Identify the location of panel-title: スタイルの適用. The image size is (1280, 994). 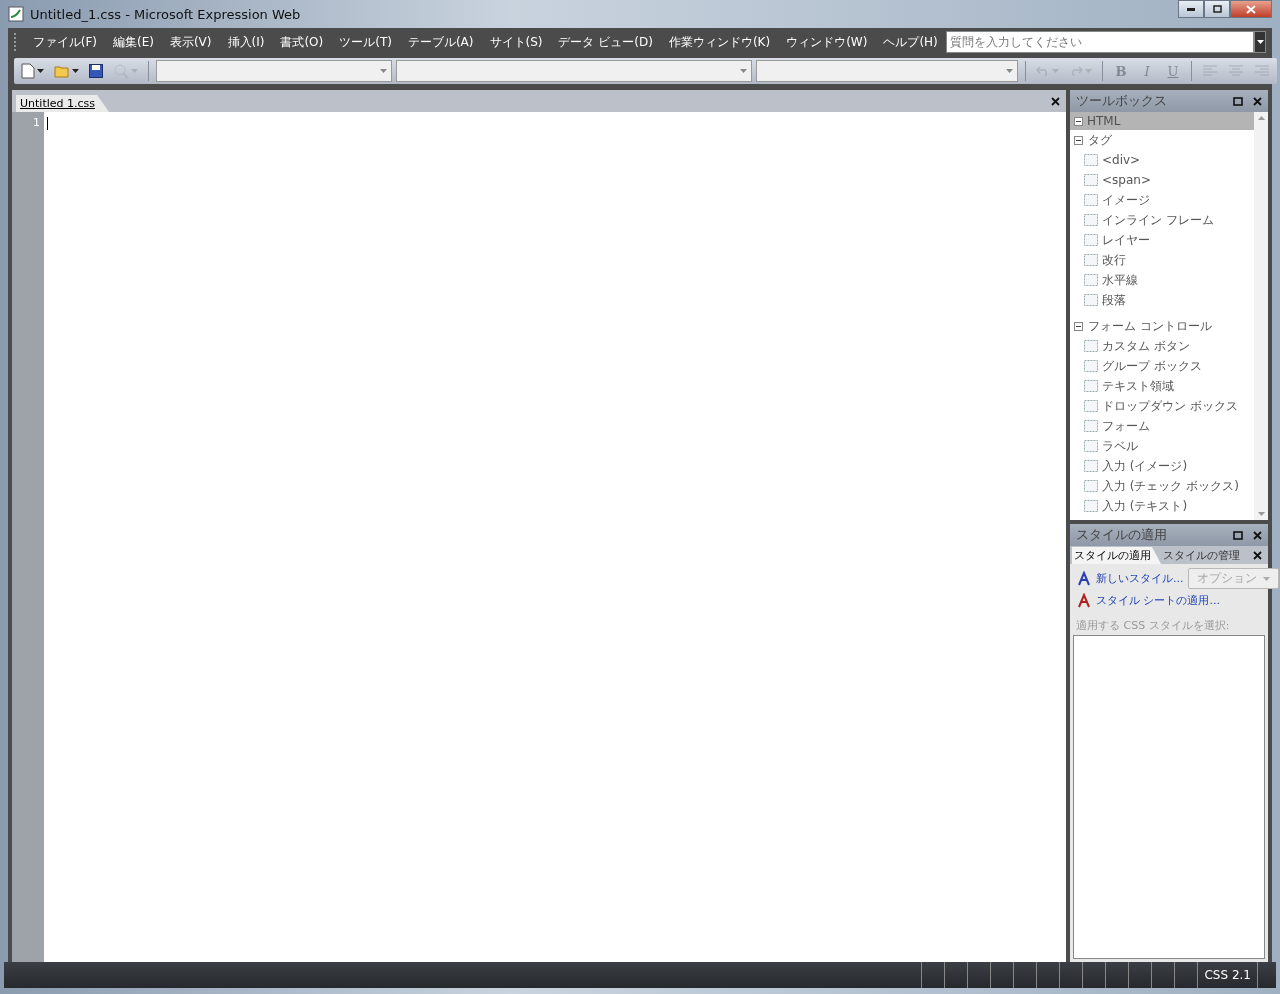
(1122, 535).